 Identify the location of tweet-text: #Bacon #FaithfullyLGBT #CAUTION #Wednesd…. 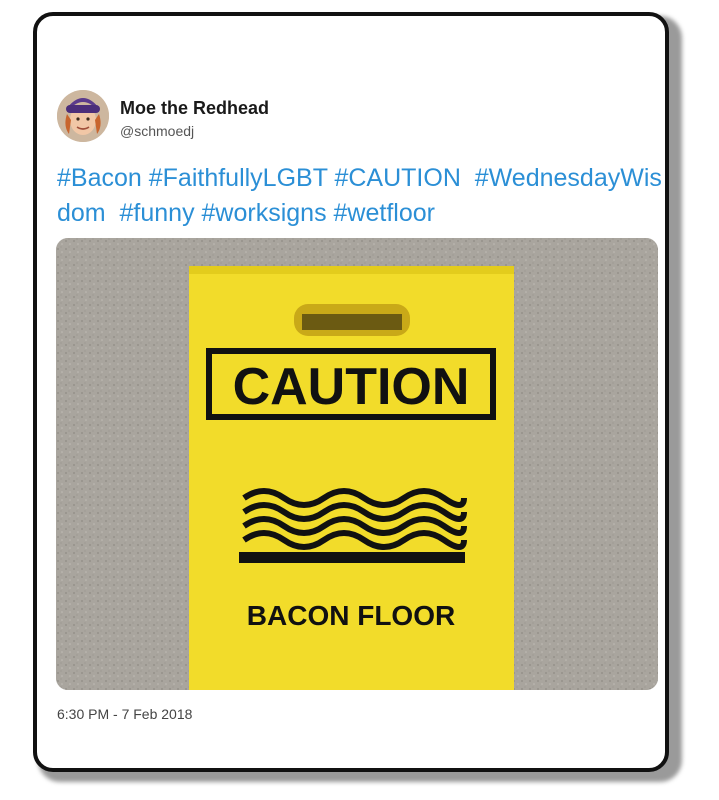
(362, 196).